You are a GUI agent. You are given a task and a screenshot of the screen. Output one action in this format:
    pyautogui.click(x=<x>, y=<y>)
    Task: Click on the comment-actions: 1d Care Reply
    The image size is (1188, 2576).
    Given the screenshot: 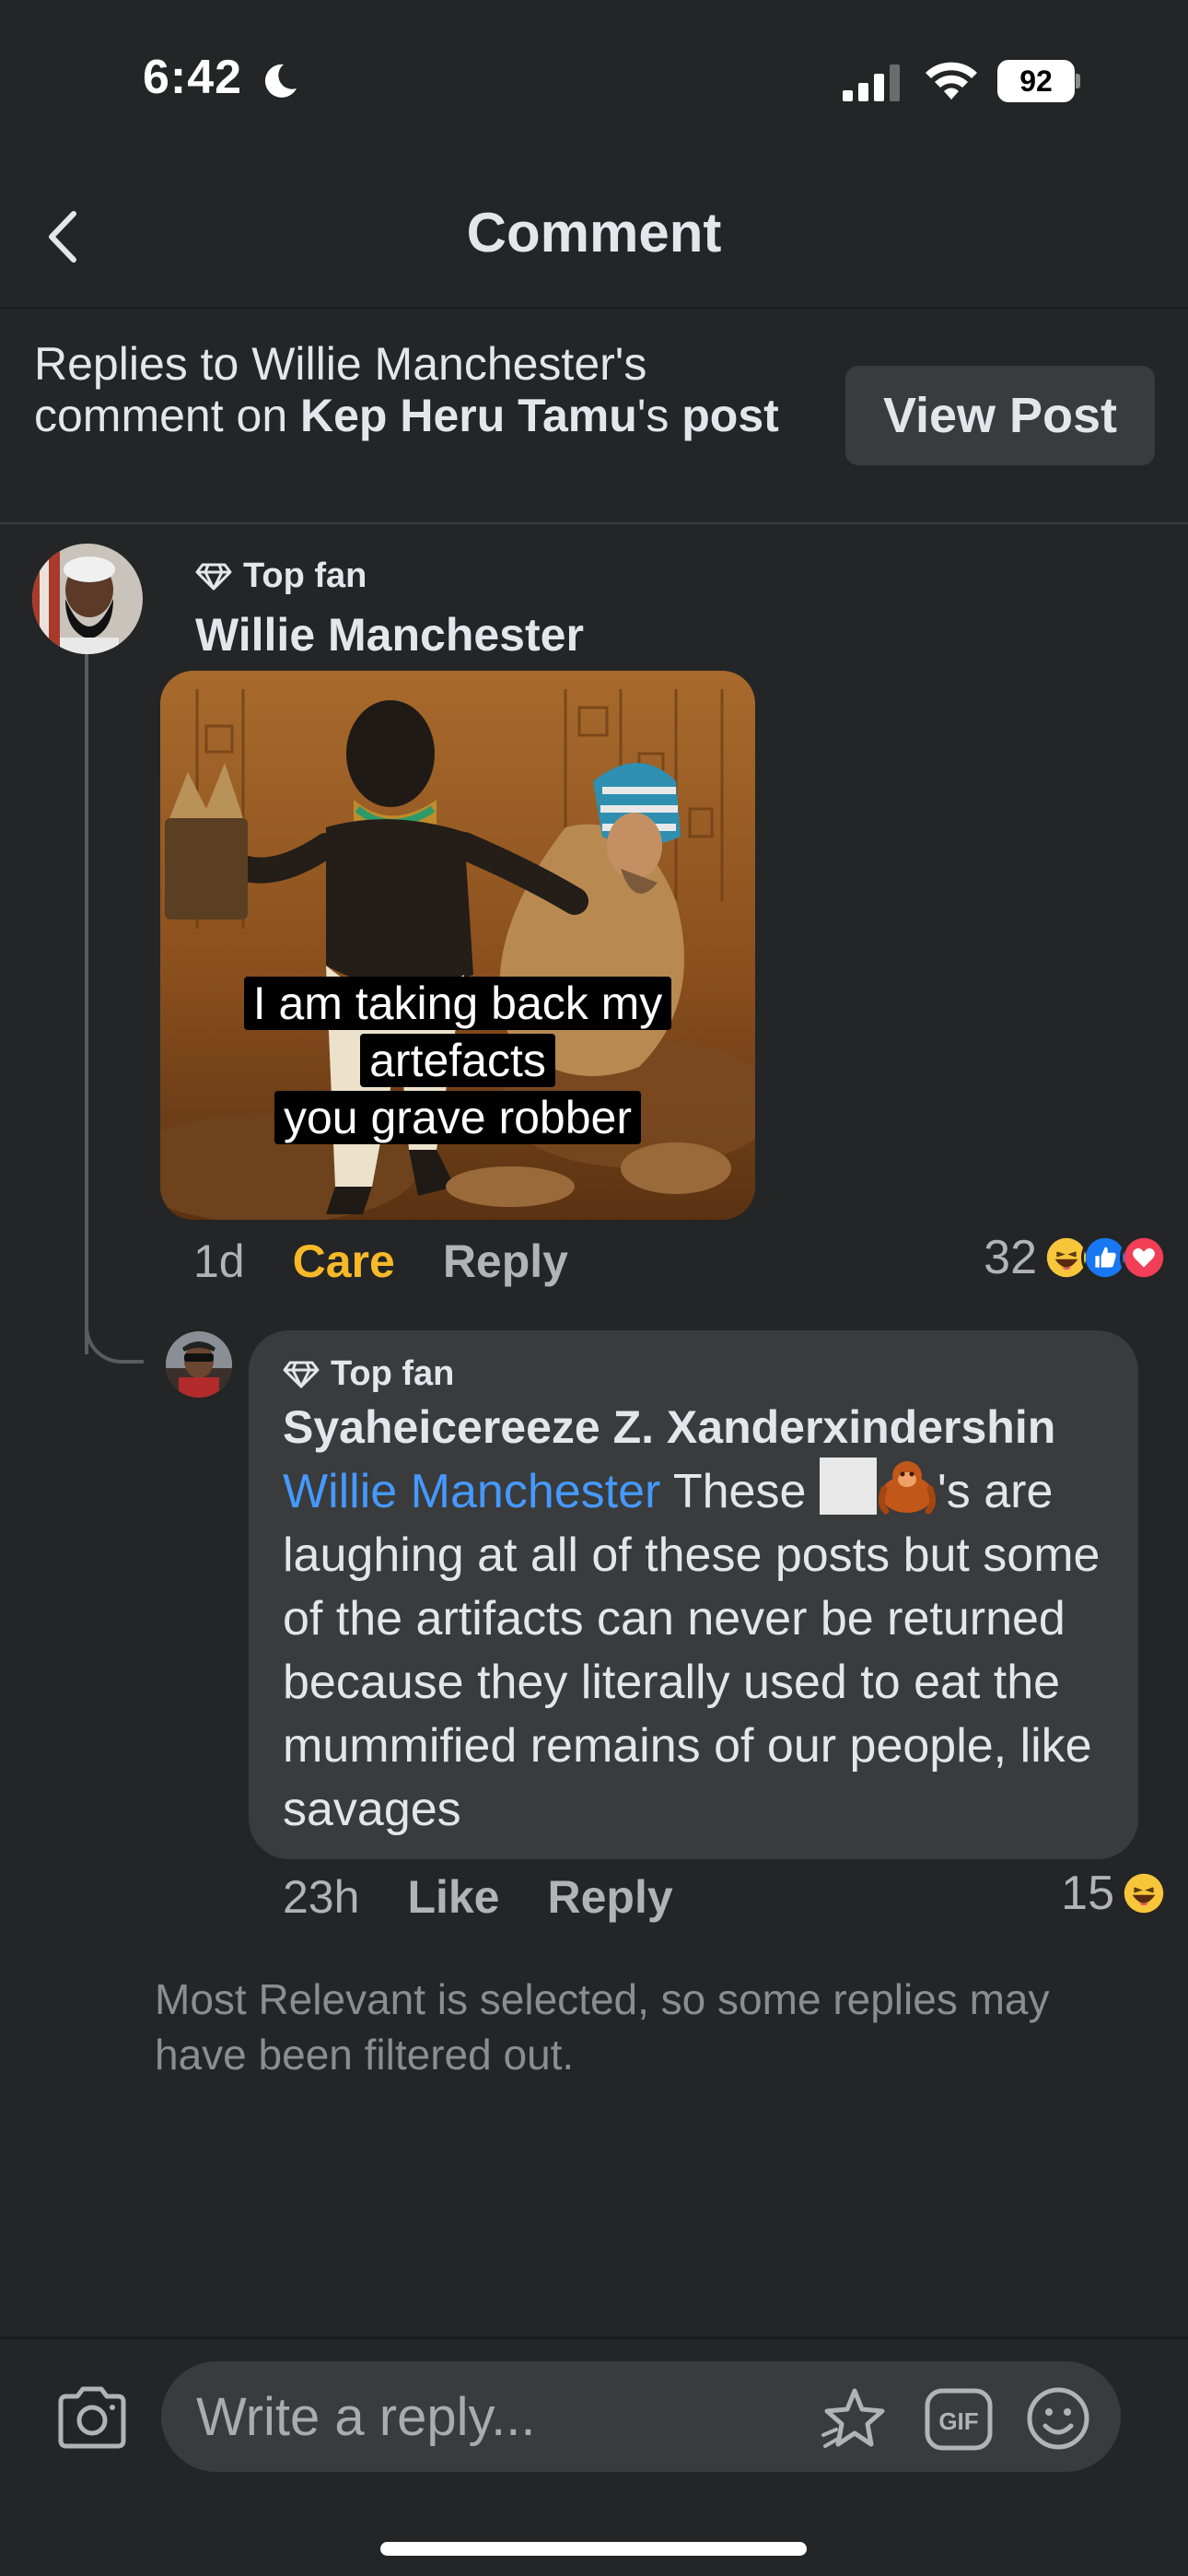 What is the action you would take?
    pyautogui.click(x=380, y=1261)
    